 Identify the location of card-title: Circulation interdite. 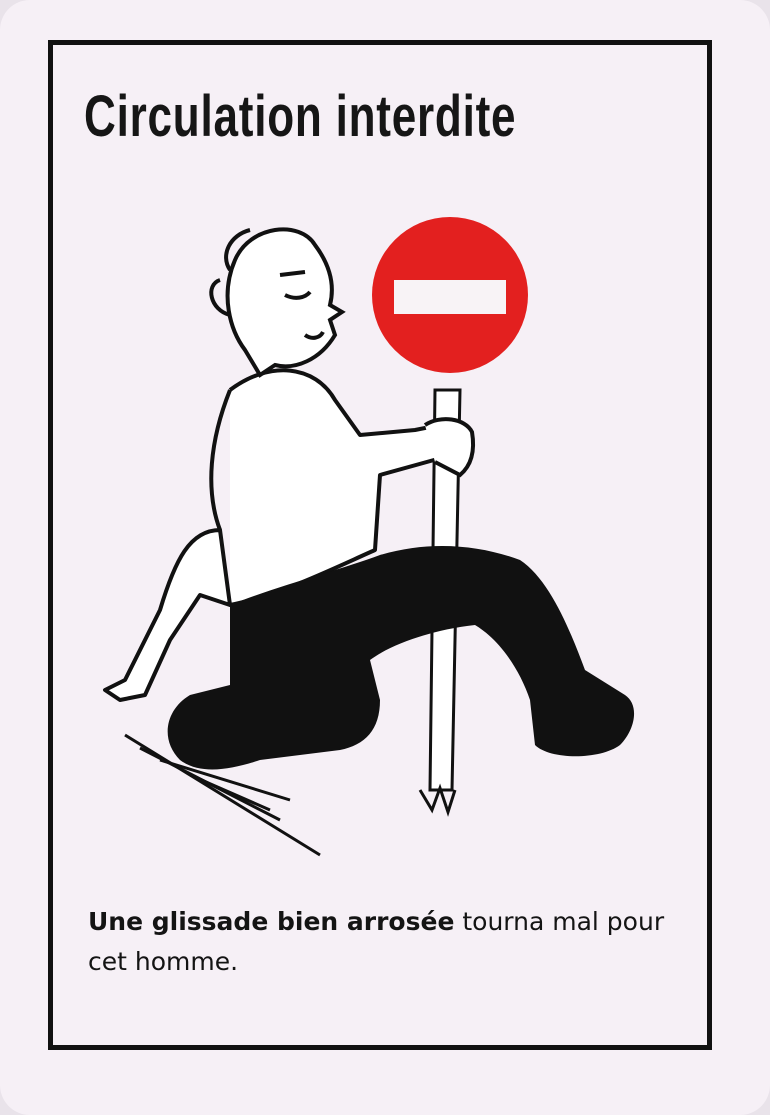
(300, 116).